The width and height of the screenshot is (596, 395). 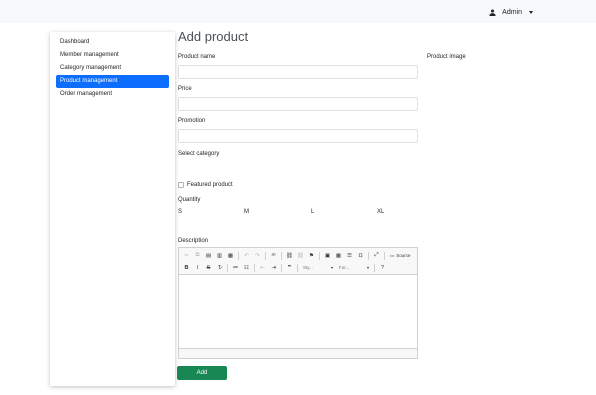 I want to click on paste-word-icon: ▦, so click(x=230, y=255).